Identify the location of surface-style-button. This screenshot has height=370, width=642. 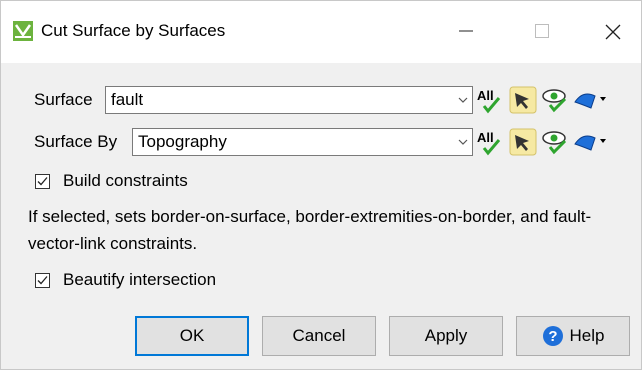
(590, 100).